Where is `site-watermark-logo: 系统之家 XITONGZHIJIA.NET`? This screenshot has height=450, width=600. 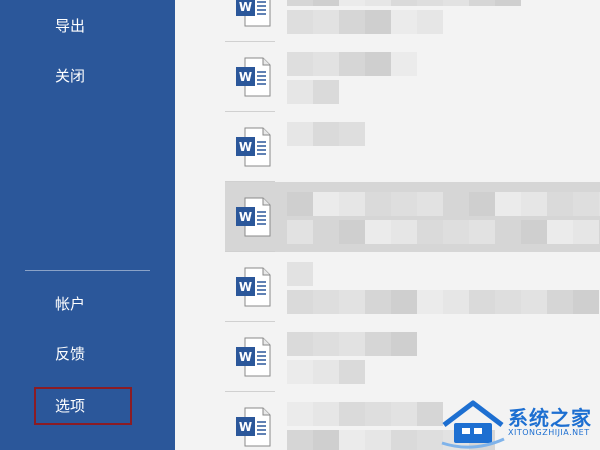 site-watermark-logo: 系统之家 XITONGZHIJIA.NET is located at coordinates (520, 422).